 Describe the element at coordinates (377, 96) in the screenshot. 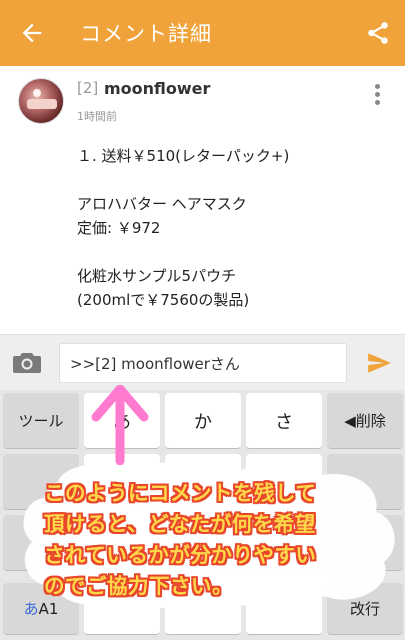

I see `more-options-icon` at that location.